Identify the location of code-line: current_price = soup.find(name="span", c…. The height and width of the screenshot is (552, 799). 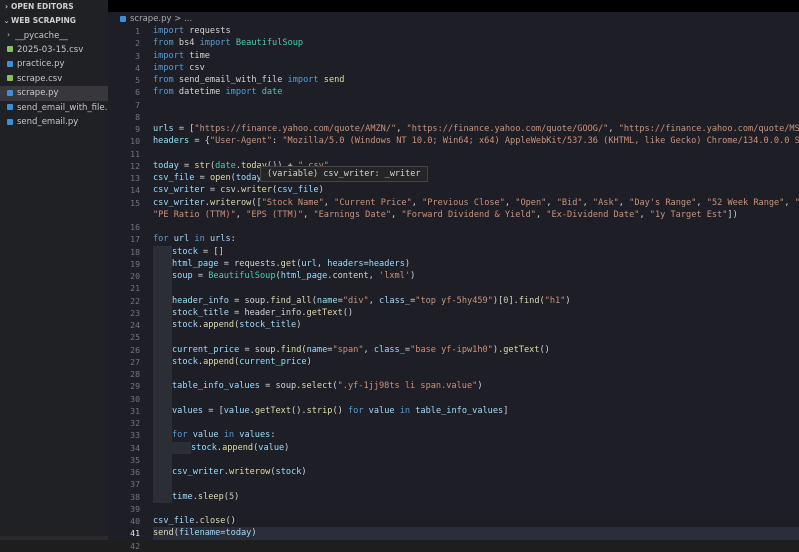
(476, 349).